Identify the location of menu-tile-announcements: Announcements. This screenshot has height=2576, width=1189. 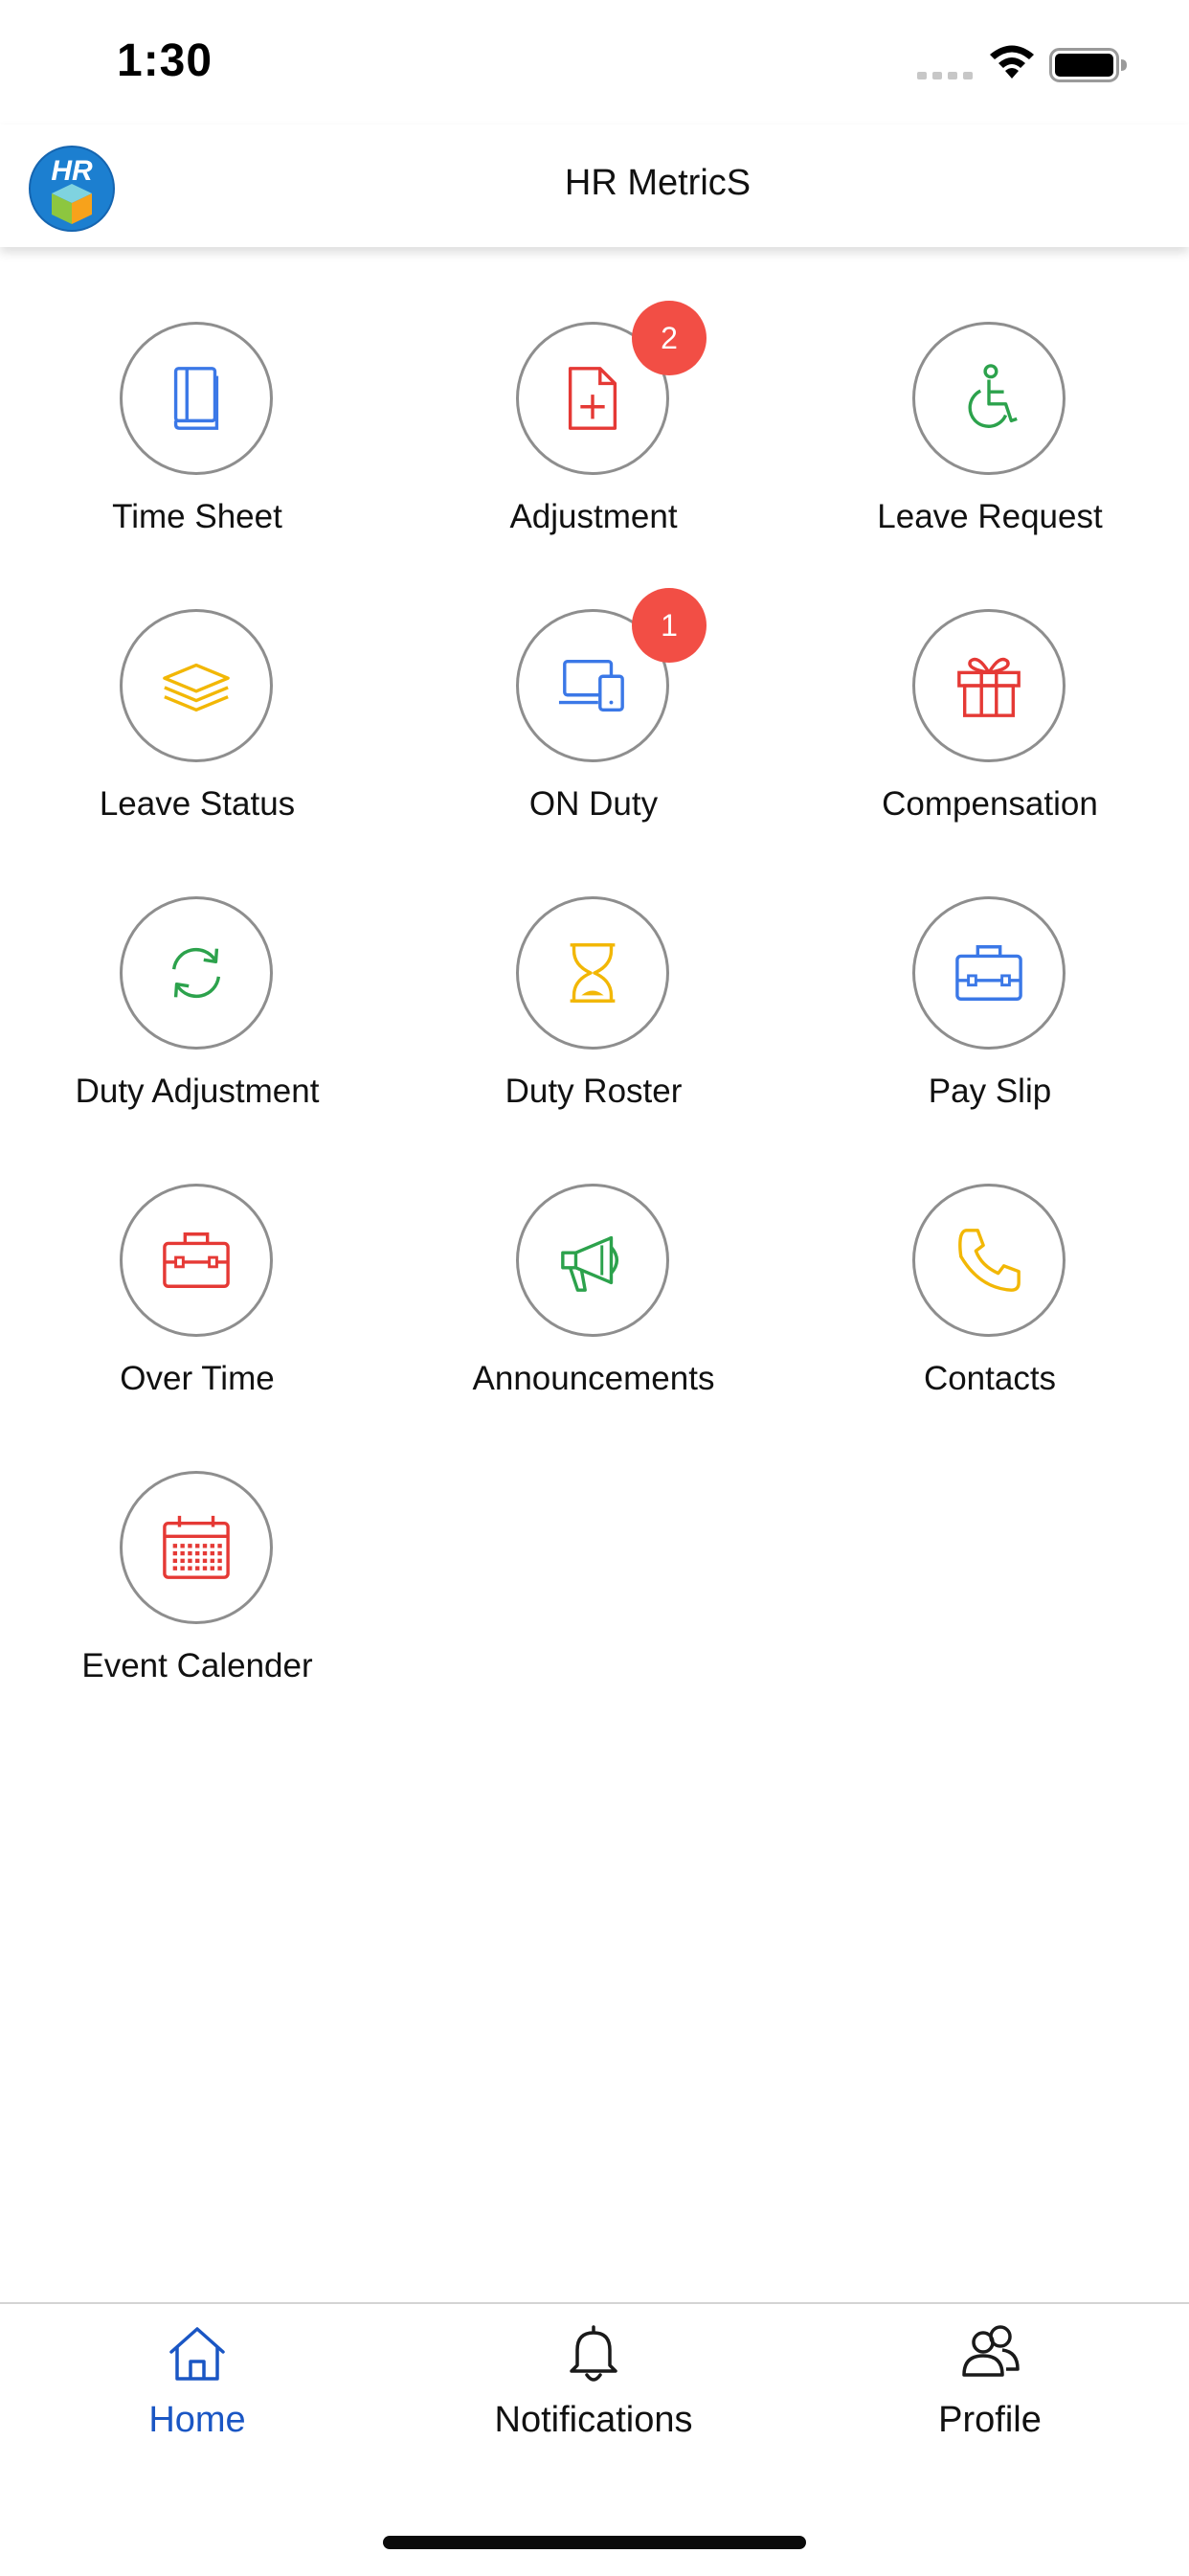
(593, 1253).